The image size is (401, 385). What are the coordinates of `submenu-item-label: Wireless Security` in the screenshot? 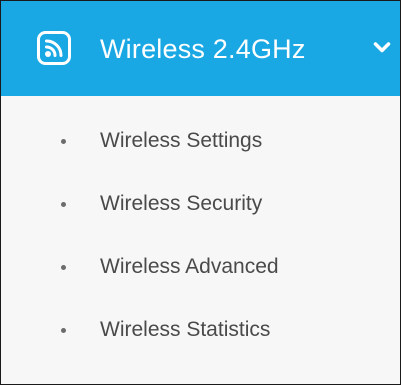 It's located at (181, 203).